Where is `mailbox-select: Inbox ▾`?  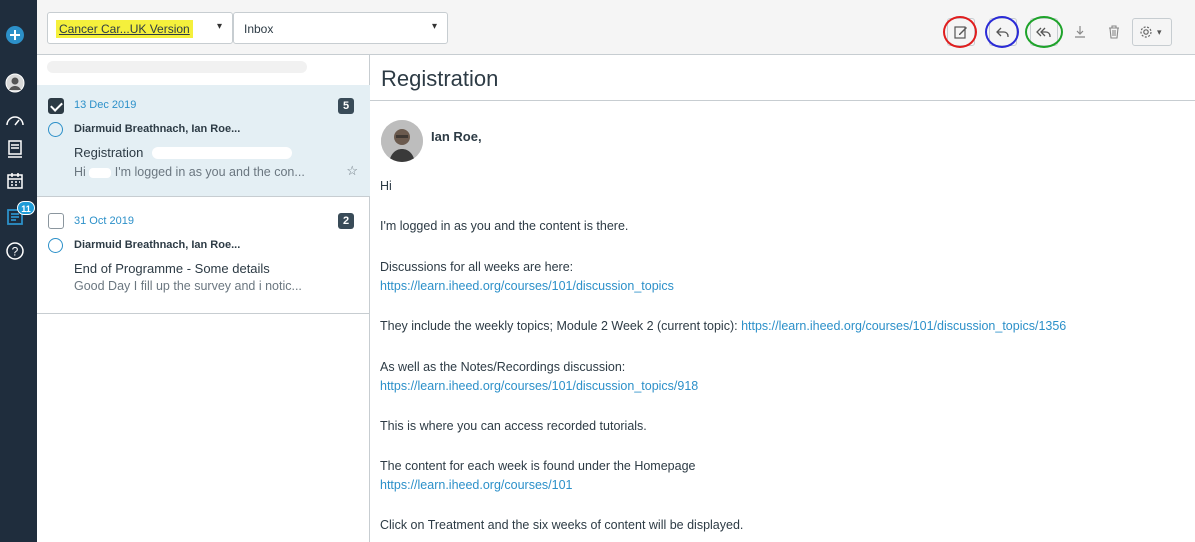 mailbox-select: Inbox ▾ is located at coordinates (340, 28).